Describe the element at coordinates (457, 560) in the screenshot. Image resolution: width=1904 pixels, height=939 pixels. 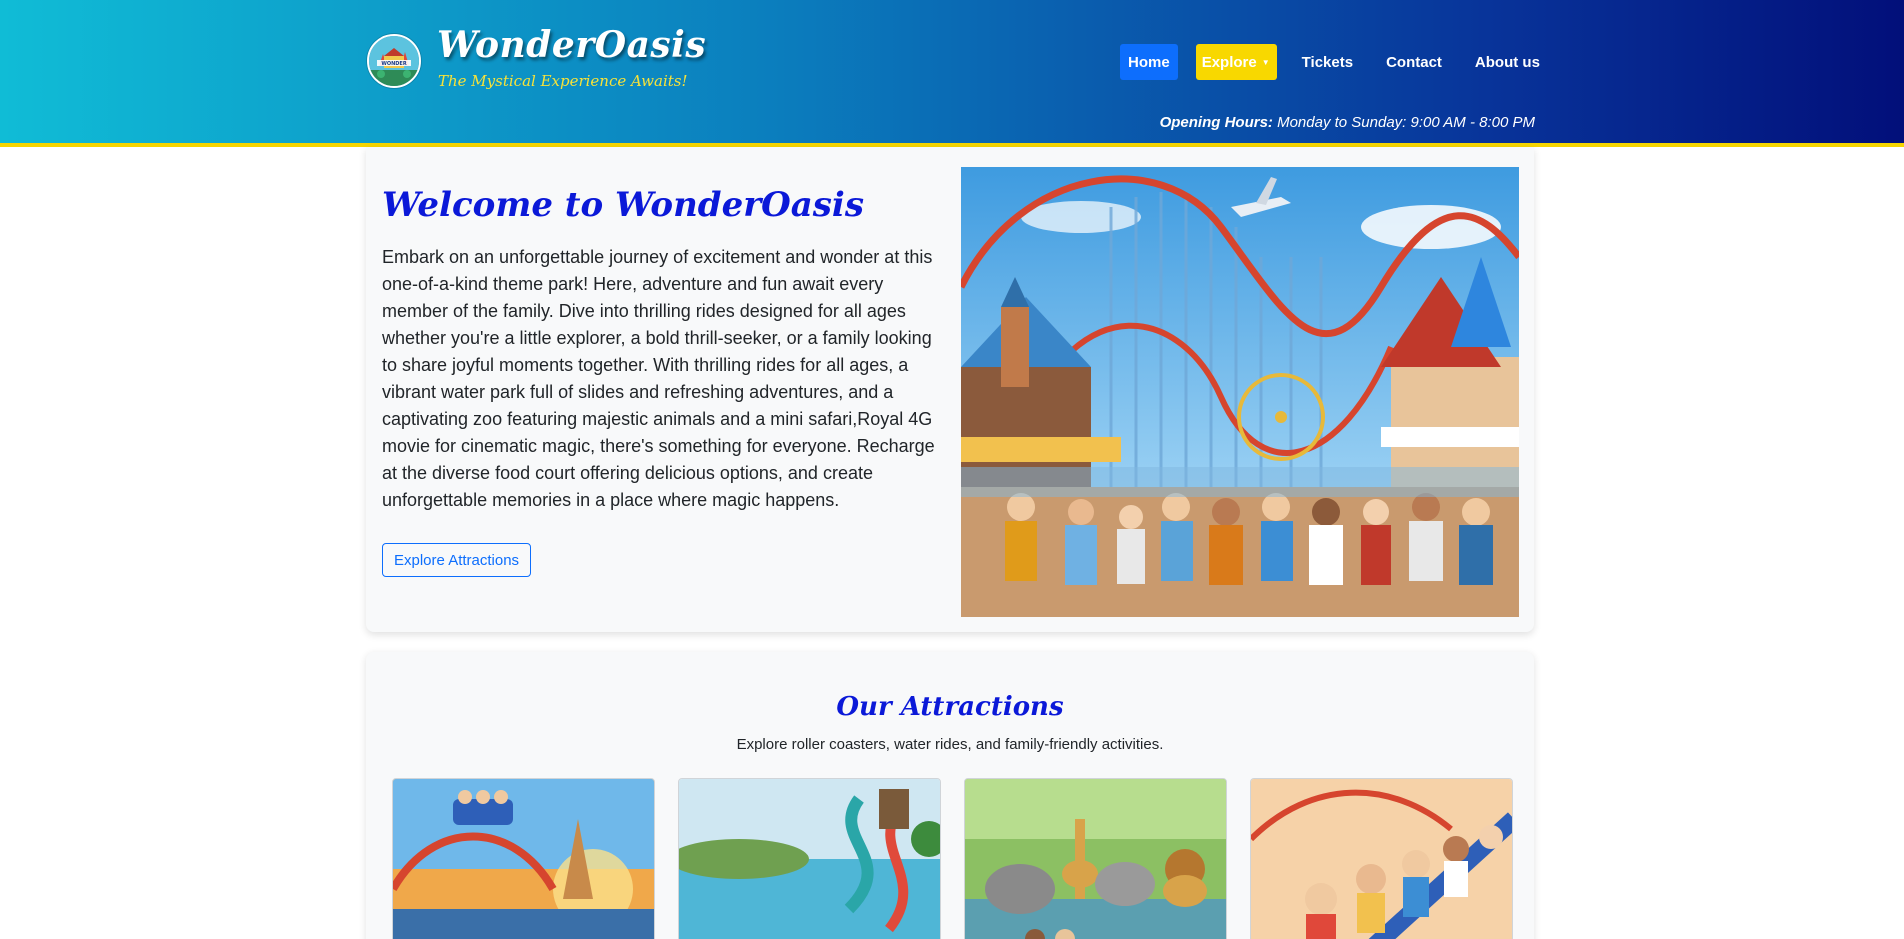
I see `explore-attractions-button: Explore Attractions` at that location.